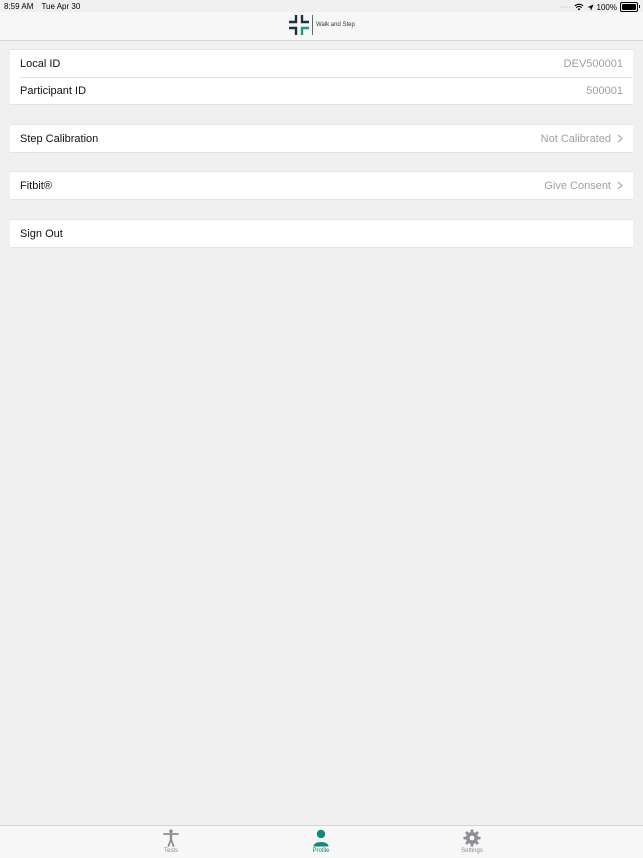  I want to click on status-date: Tue Apr 30, so click(61, 6).